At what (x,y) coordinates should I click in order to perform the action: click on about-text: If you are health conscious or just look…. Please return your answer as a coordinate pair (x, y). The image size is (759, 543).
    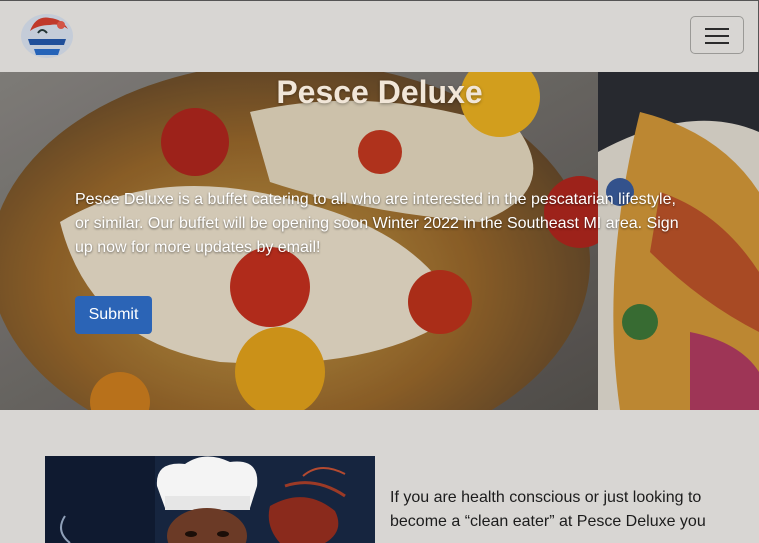
    Looking at the image, I should click on (548, 509).